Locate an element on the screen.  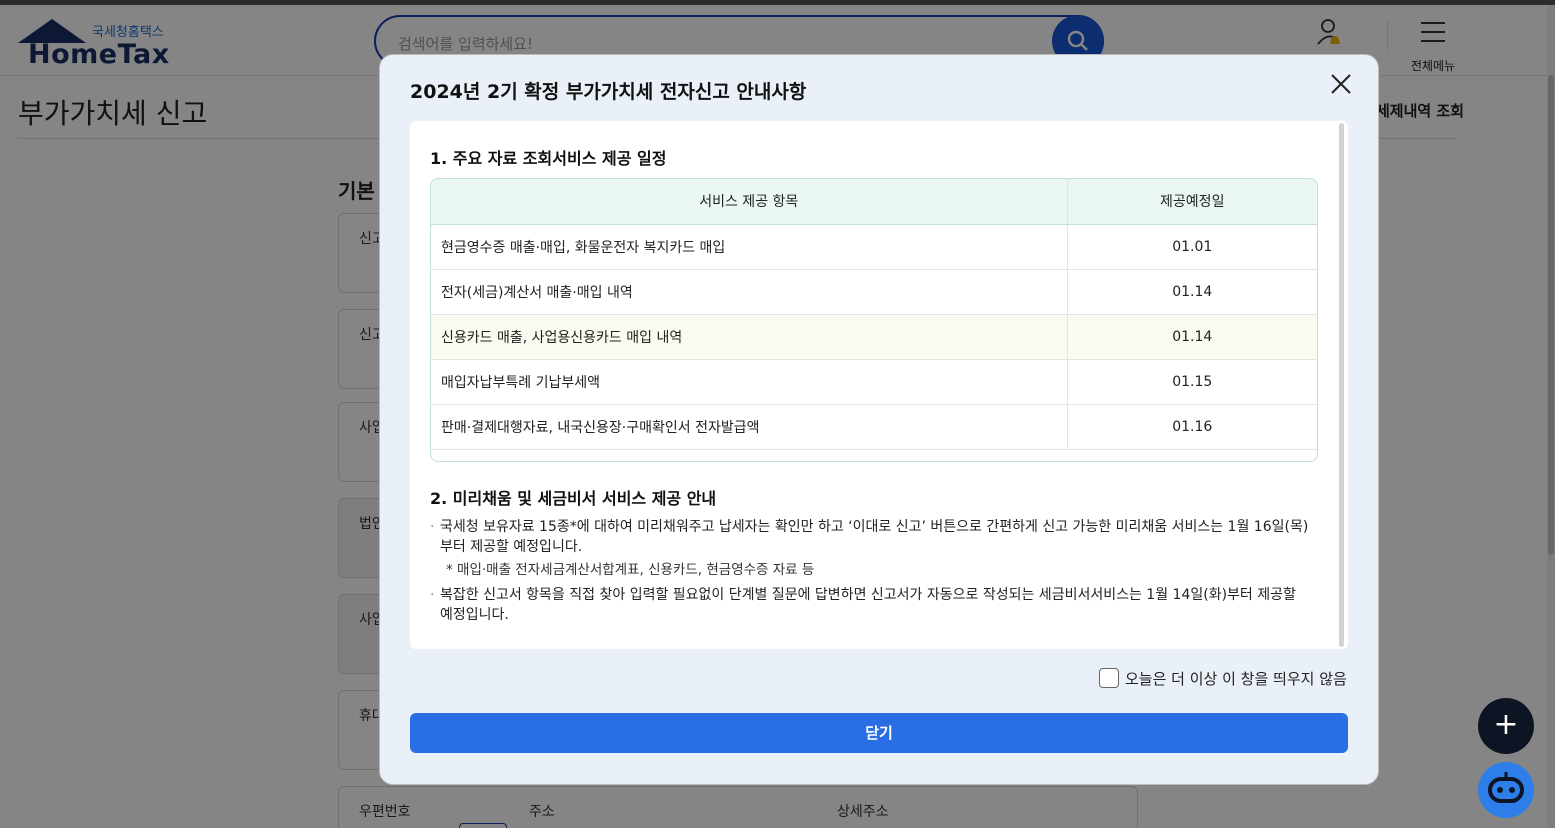
close-button: 닫기 is located at coordinates (879, 733).